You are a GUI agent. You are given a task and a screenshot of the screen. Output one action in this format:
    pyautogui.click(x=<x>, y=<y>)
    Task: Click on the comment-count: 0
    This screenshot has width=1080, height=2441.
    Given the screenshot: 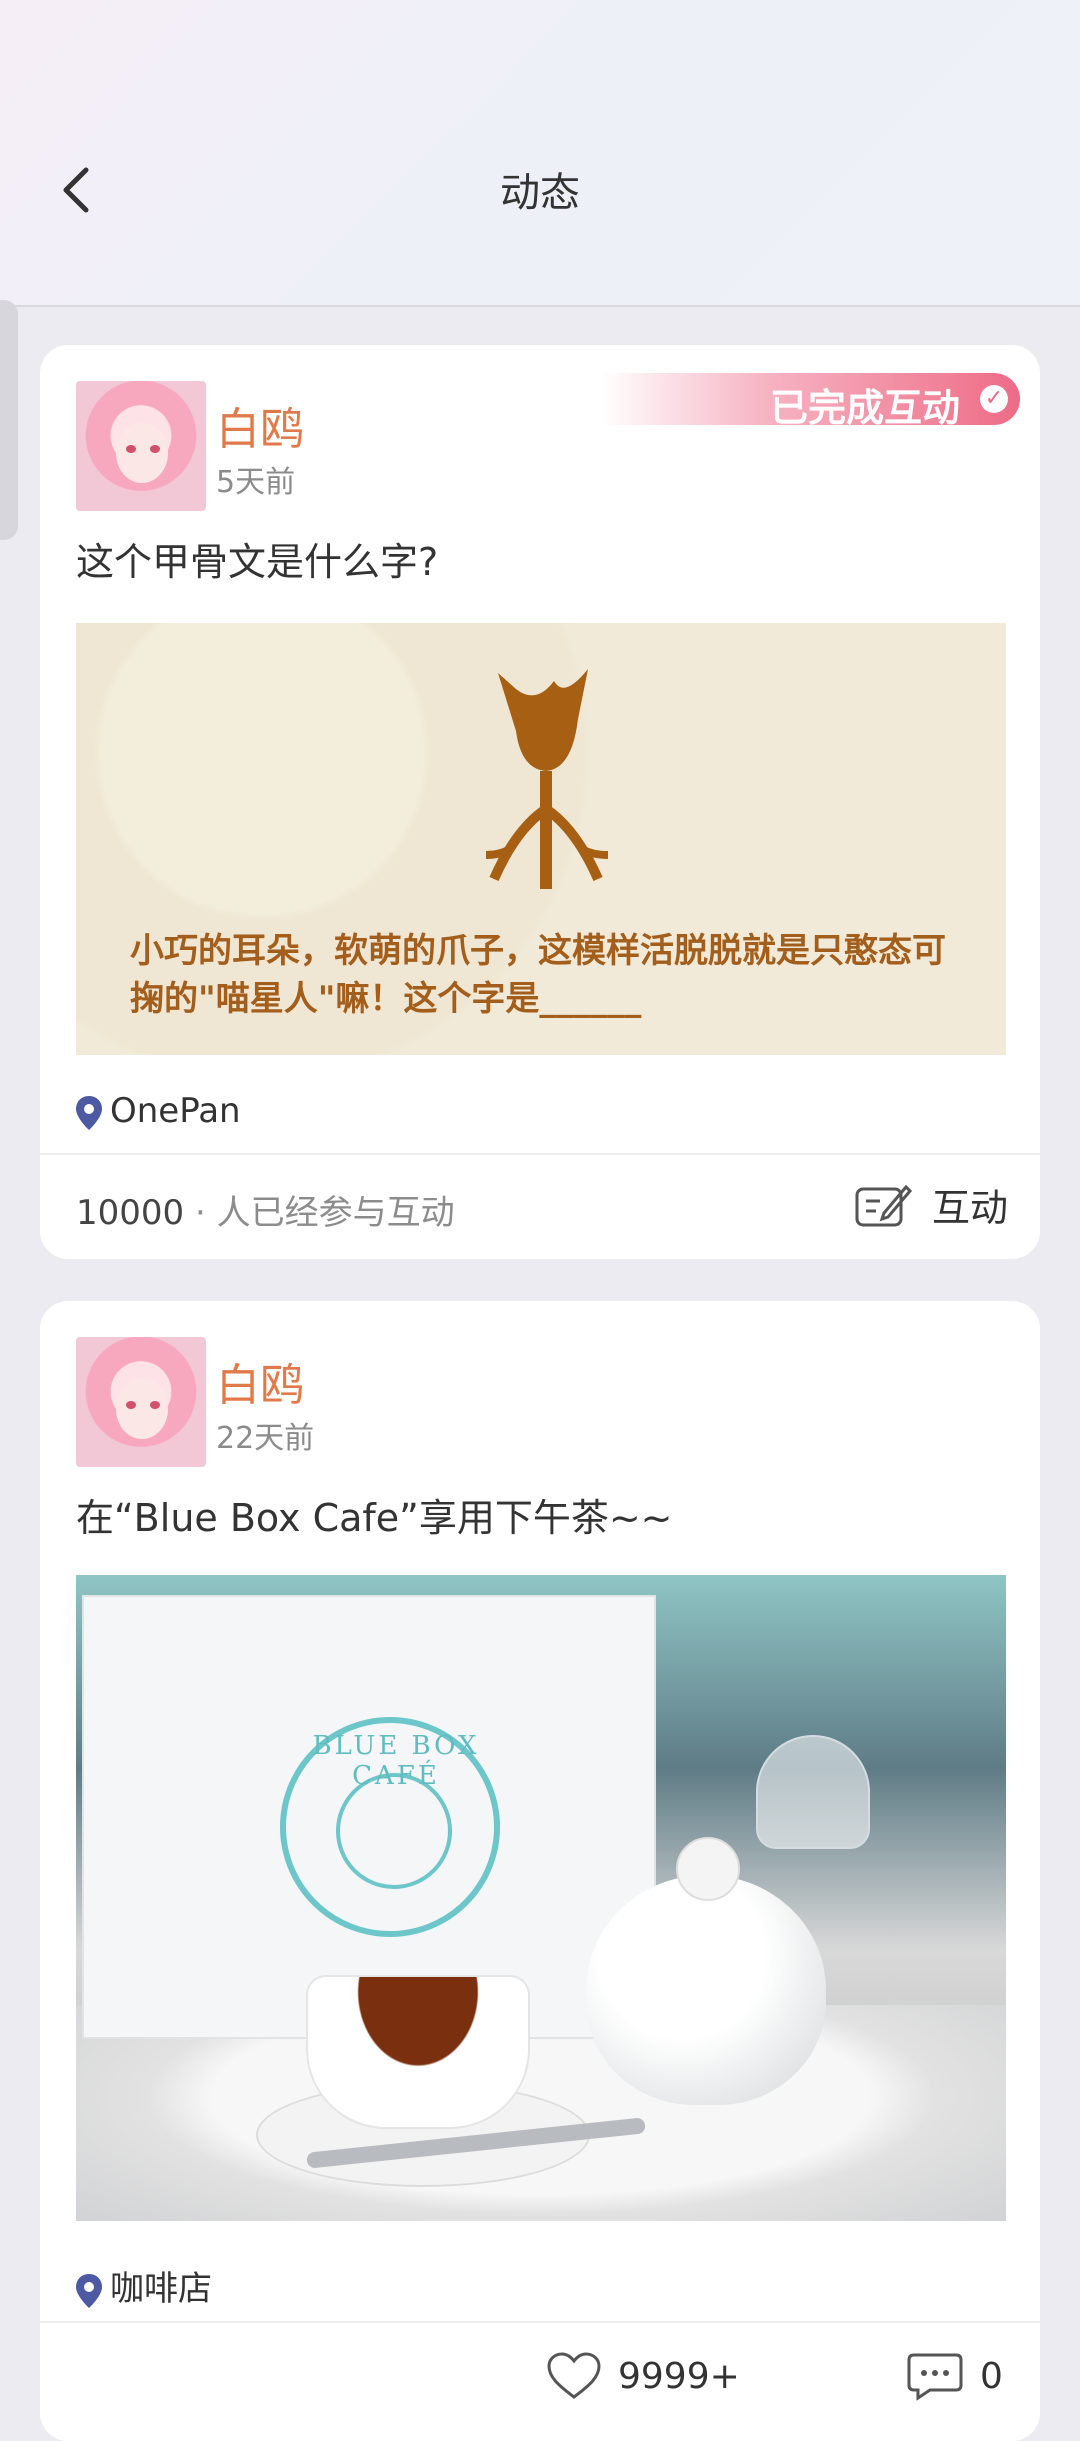 What is the action you would take?
    pyautogui.click(x=991, y=2376)
    